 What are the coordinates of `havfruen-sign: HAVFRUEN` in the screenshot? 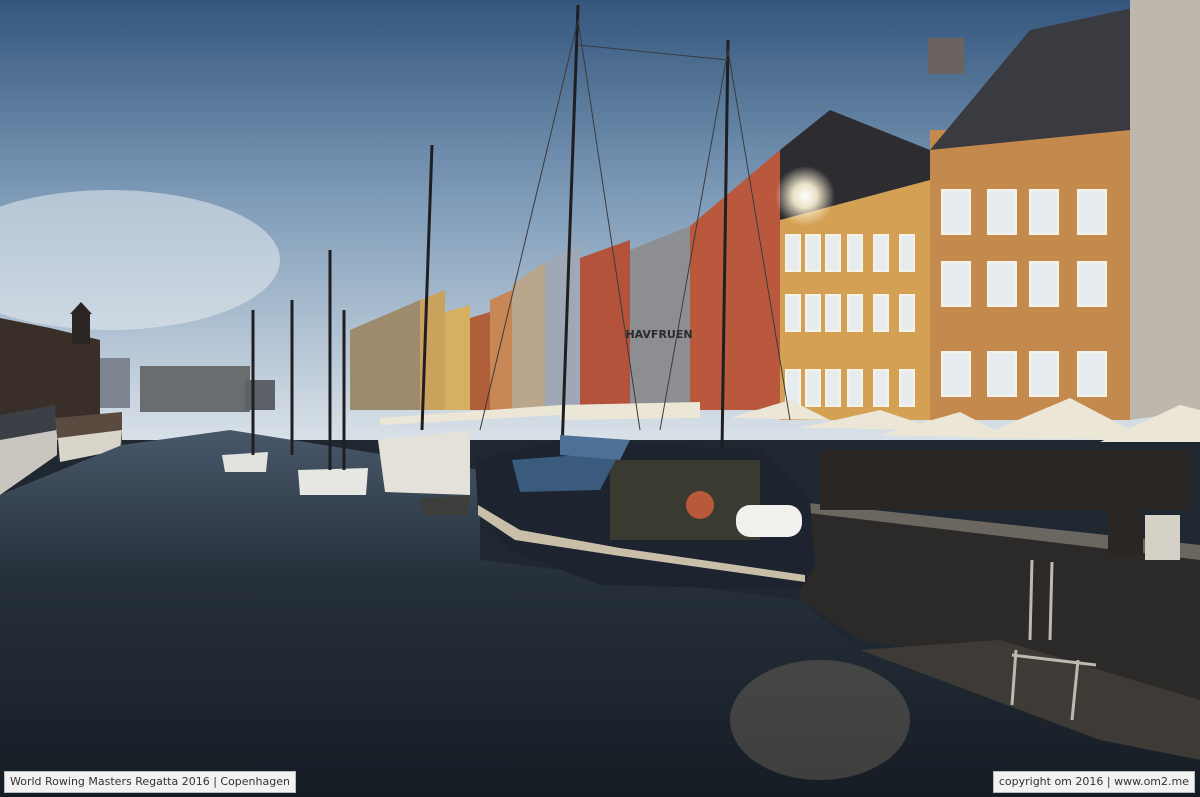 It's located at (658, 334).